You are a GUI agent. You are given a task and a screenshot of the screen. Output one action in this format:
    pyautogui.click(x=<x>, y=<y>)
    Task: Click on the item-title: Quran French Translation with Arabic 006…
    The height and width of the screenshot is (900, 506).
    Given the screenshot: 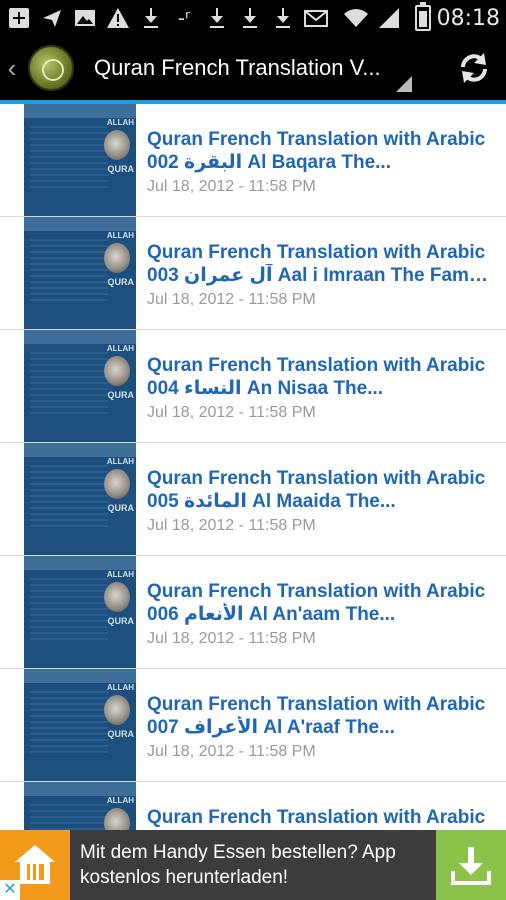 What is the action you would take?
    pyautogui.click(x=319, y=603)
    